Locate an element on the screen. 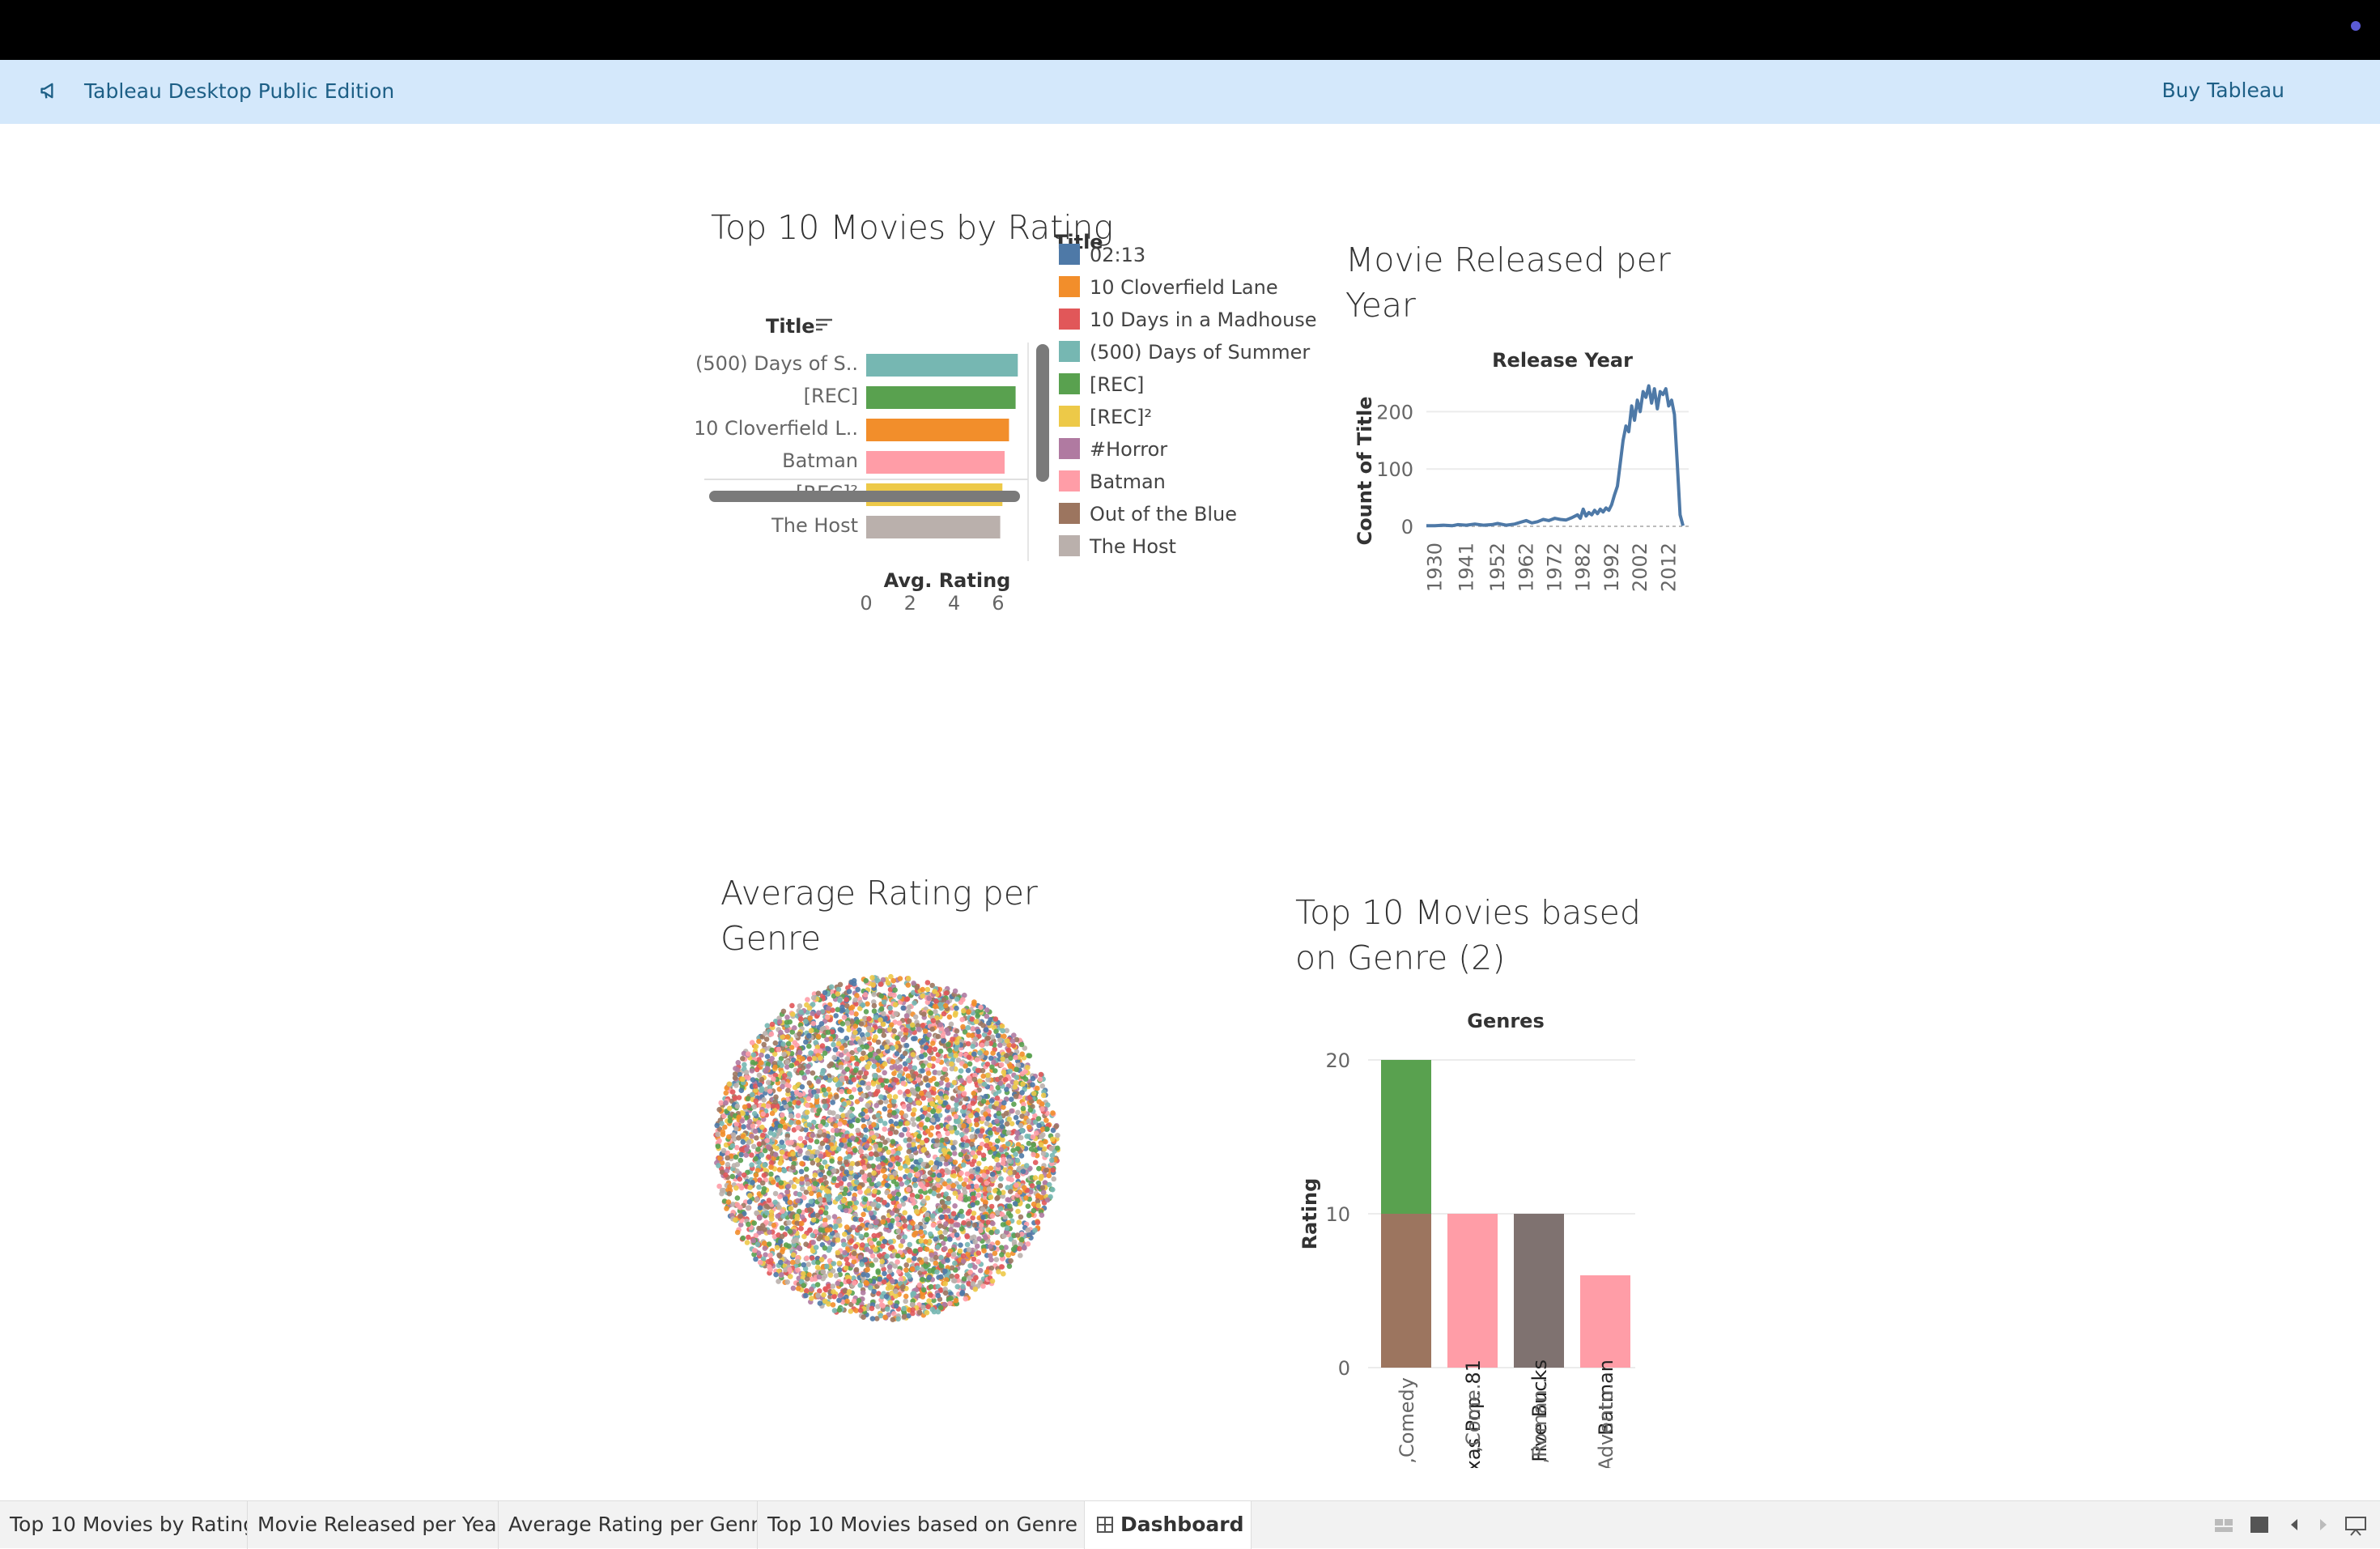  column-header: Release Year is located at coordinates (1562, 360).